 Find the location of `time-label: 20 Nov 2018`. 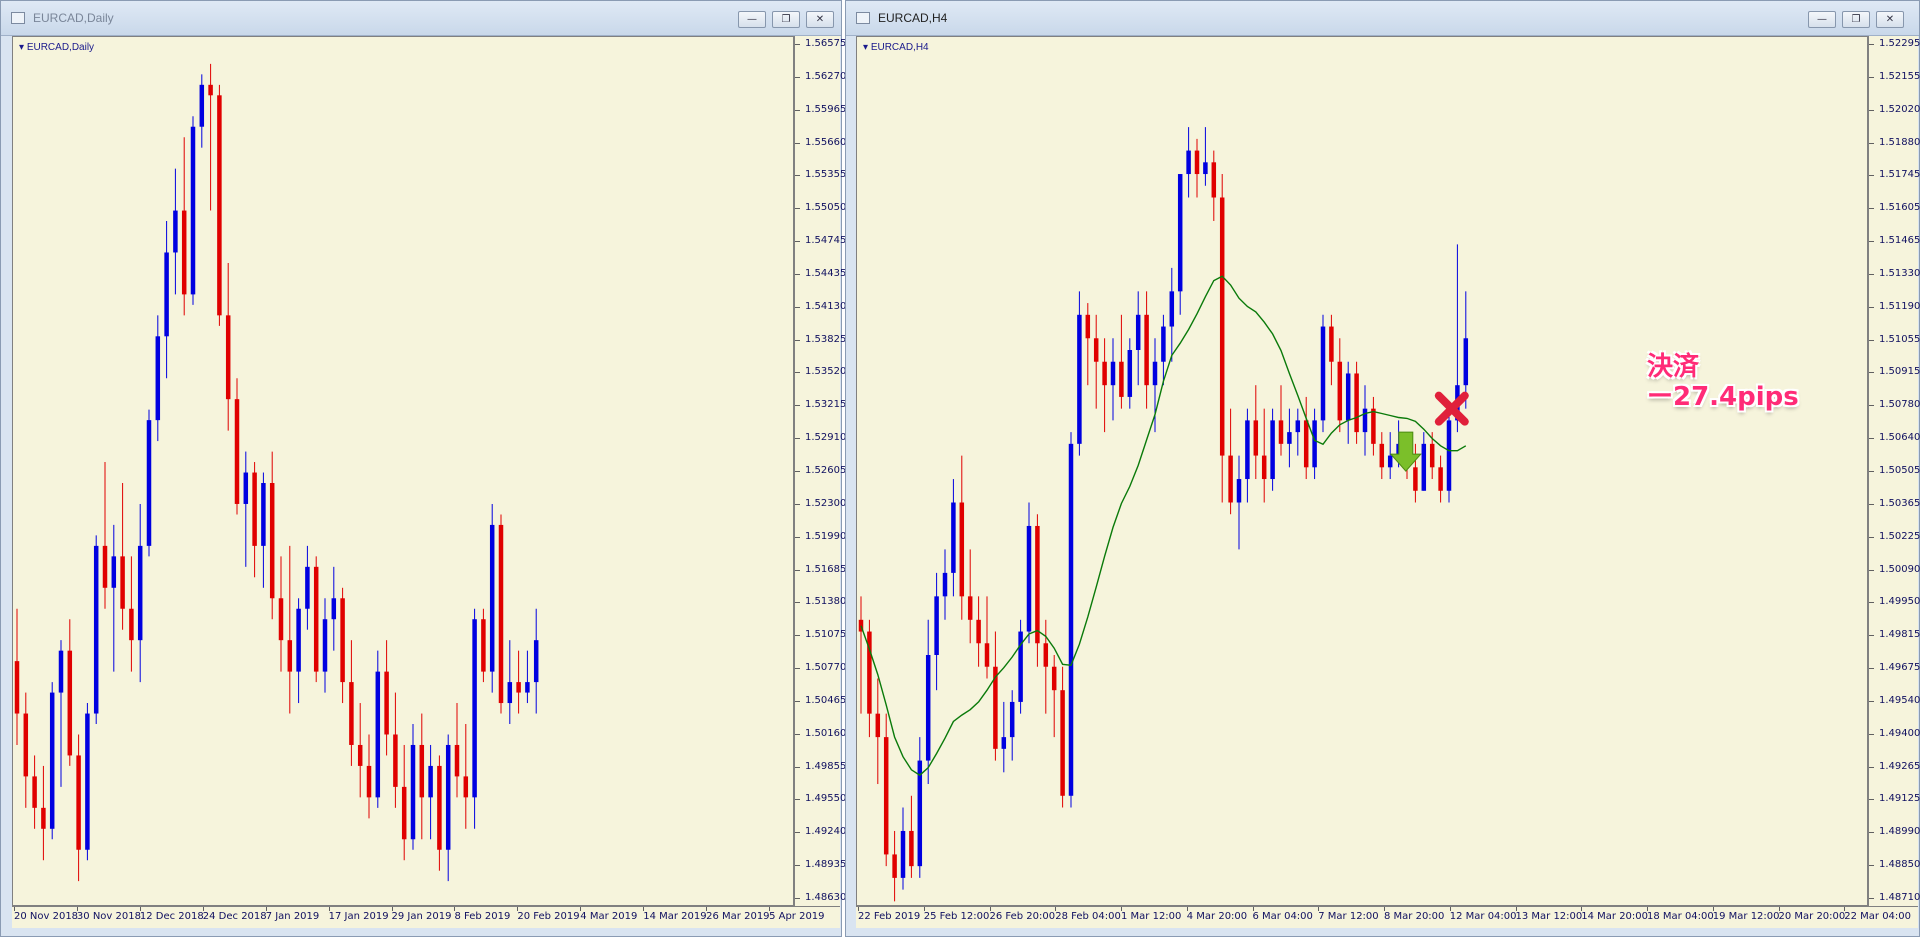

time-label: 20 Nov 2018 is located at coordinates (46, 916).